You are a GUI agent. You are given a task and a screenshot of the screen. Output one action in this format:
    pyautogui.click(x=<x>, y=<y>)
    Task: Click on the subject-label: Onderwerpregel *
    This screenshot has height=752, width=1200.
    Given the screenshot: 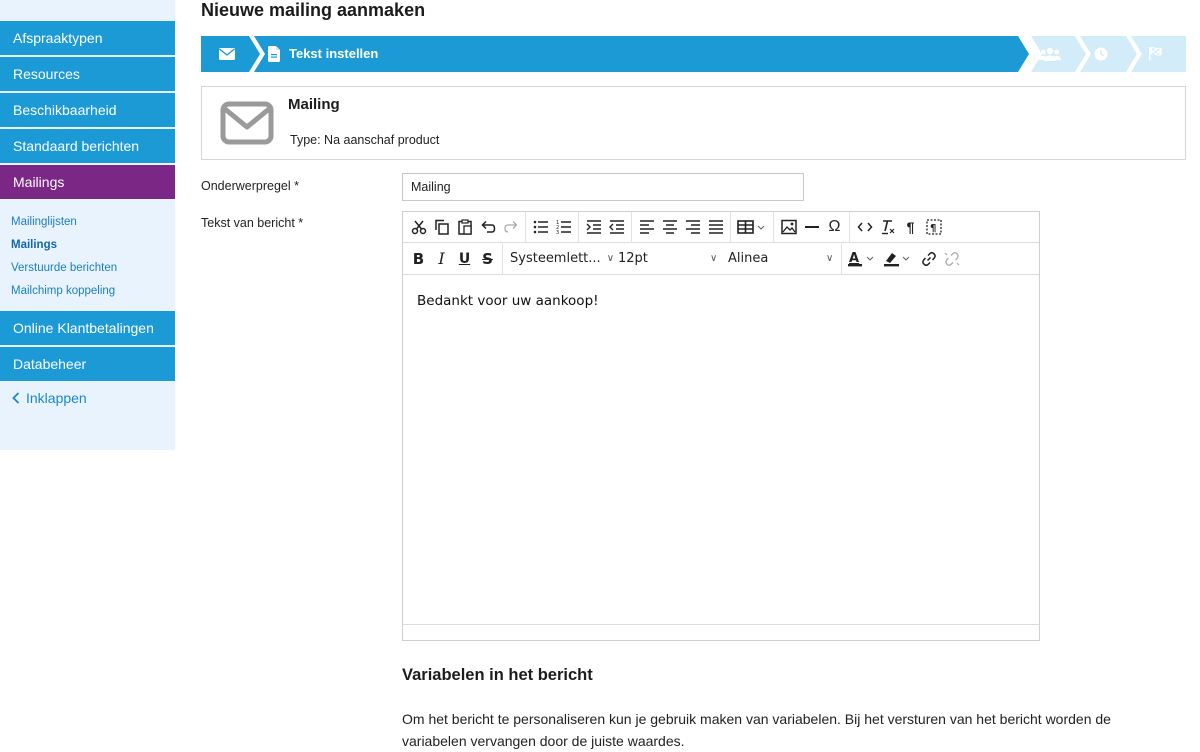 What is the action you would take?
    pyautogui.click(x=250, y=186)
    